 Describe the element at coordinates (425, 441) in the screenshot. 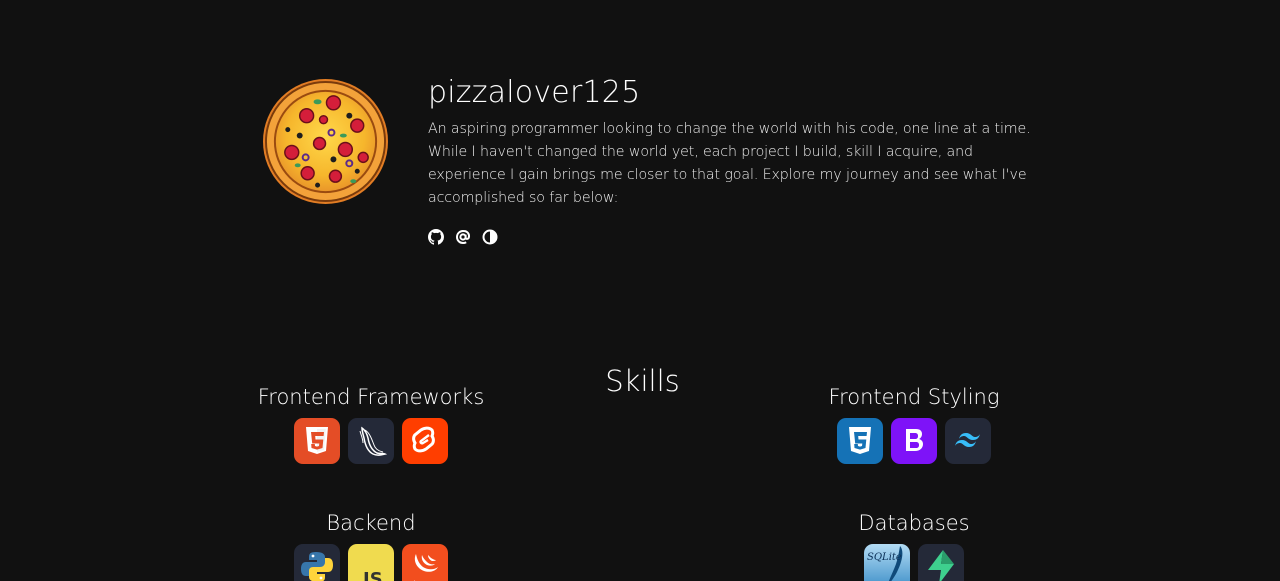

I see `svelte-icon` at that location.